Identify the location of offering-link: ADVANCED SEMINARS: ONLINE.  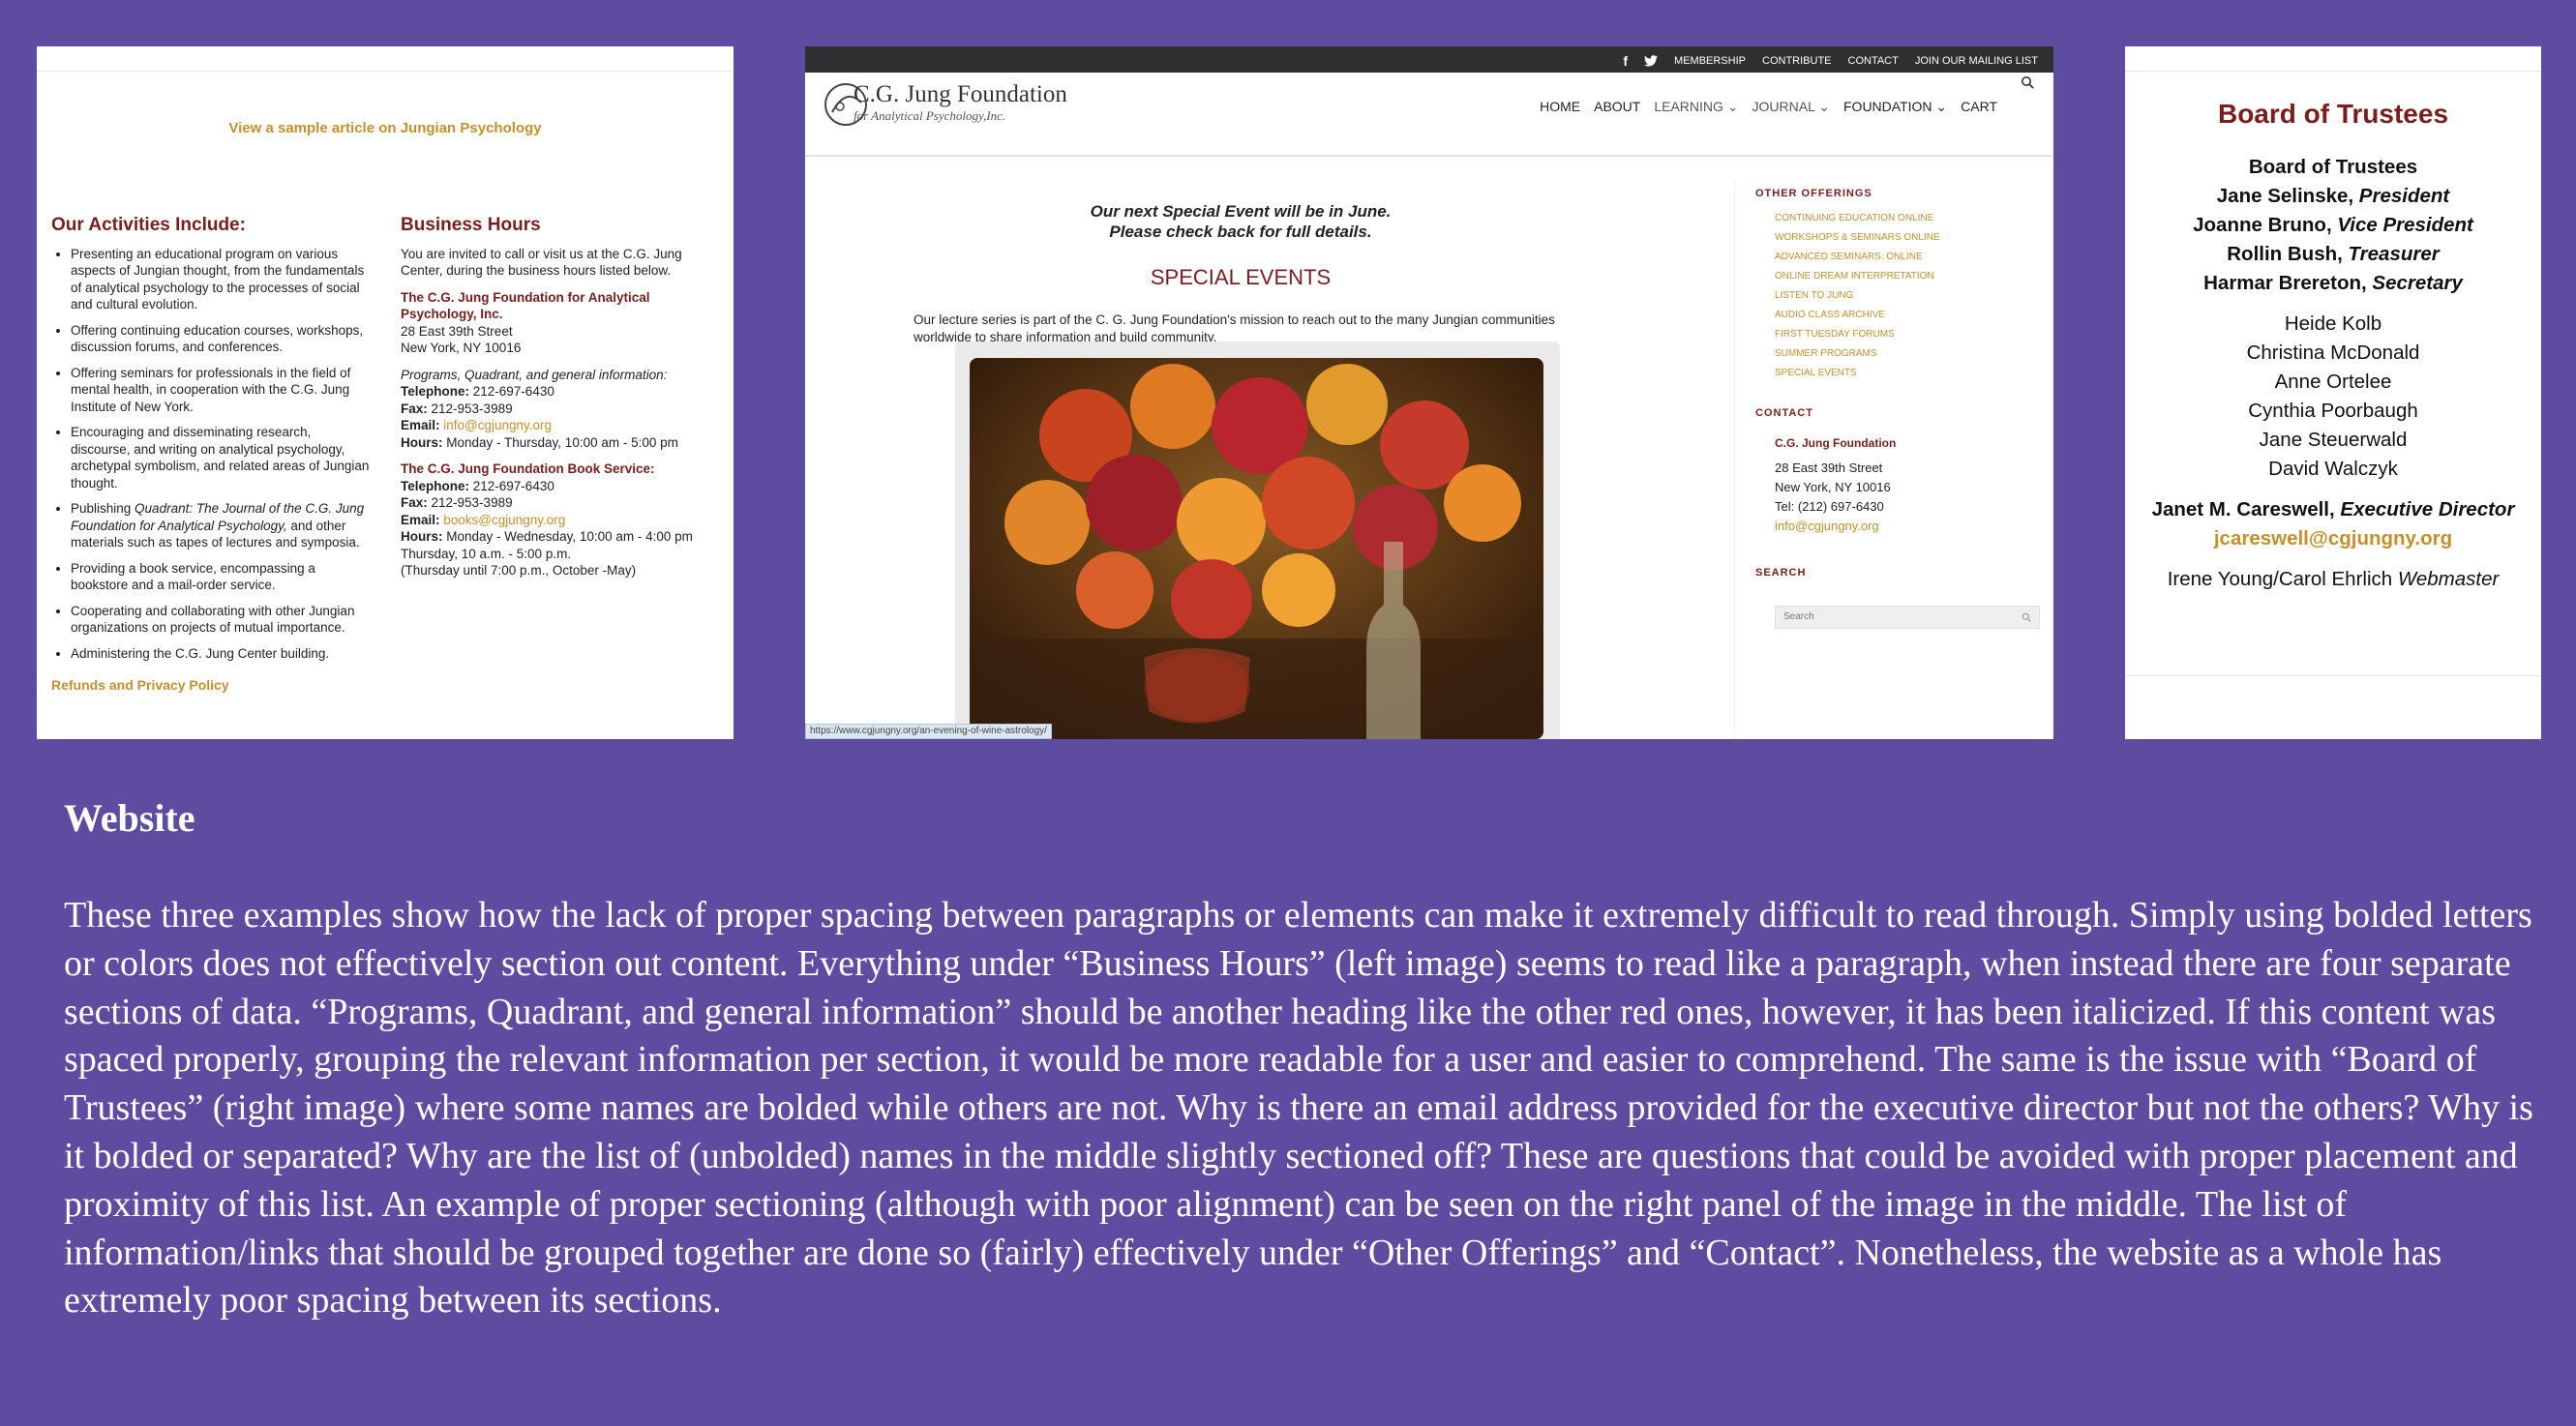
(1857, 257).